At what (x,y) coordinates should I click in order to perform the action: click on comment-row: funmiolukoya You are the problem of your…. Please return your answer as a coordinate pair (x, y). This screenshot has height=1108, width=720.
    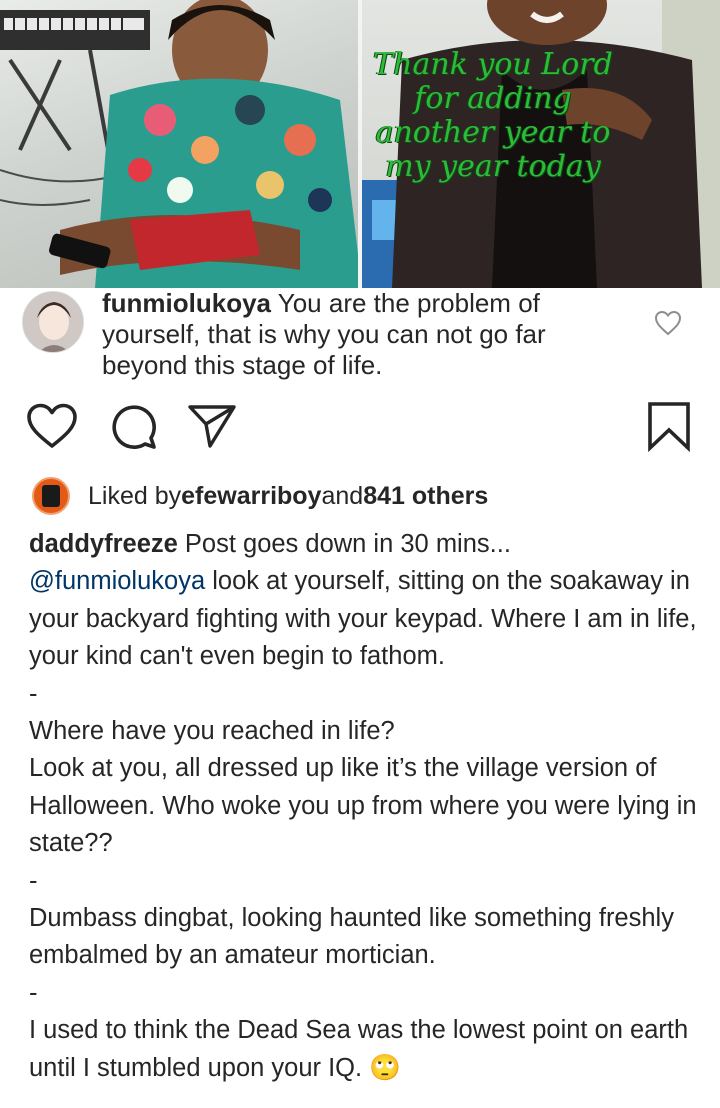
    Looking at the image, I should click on (362, 334).